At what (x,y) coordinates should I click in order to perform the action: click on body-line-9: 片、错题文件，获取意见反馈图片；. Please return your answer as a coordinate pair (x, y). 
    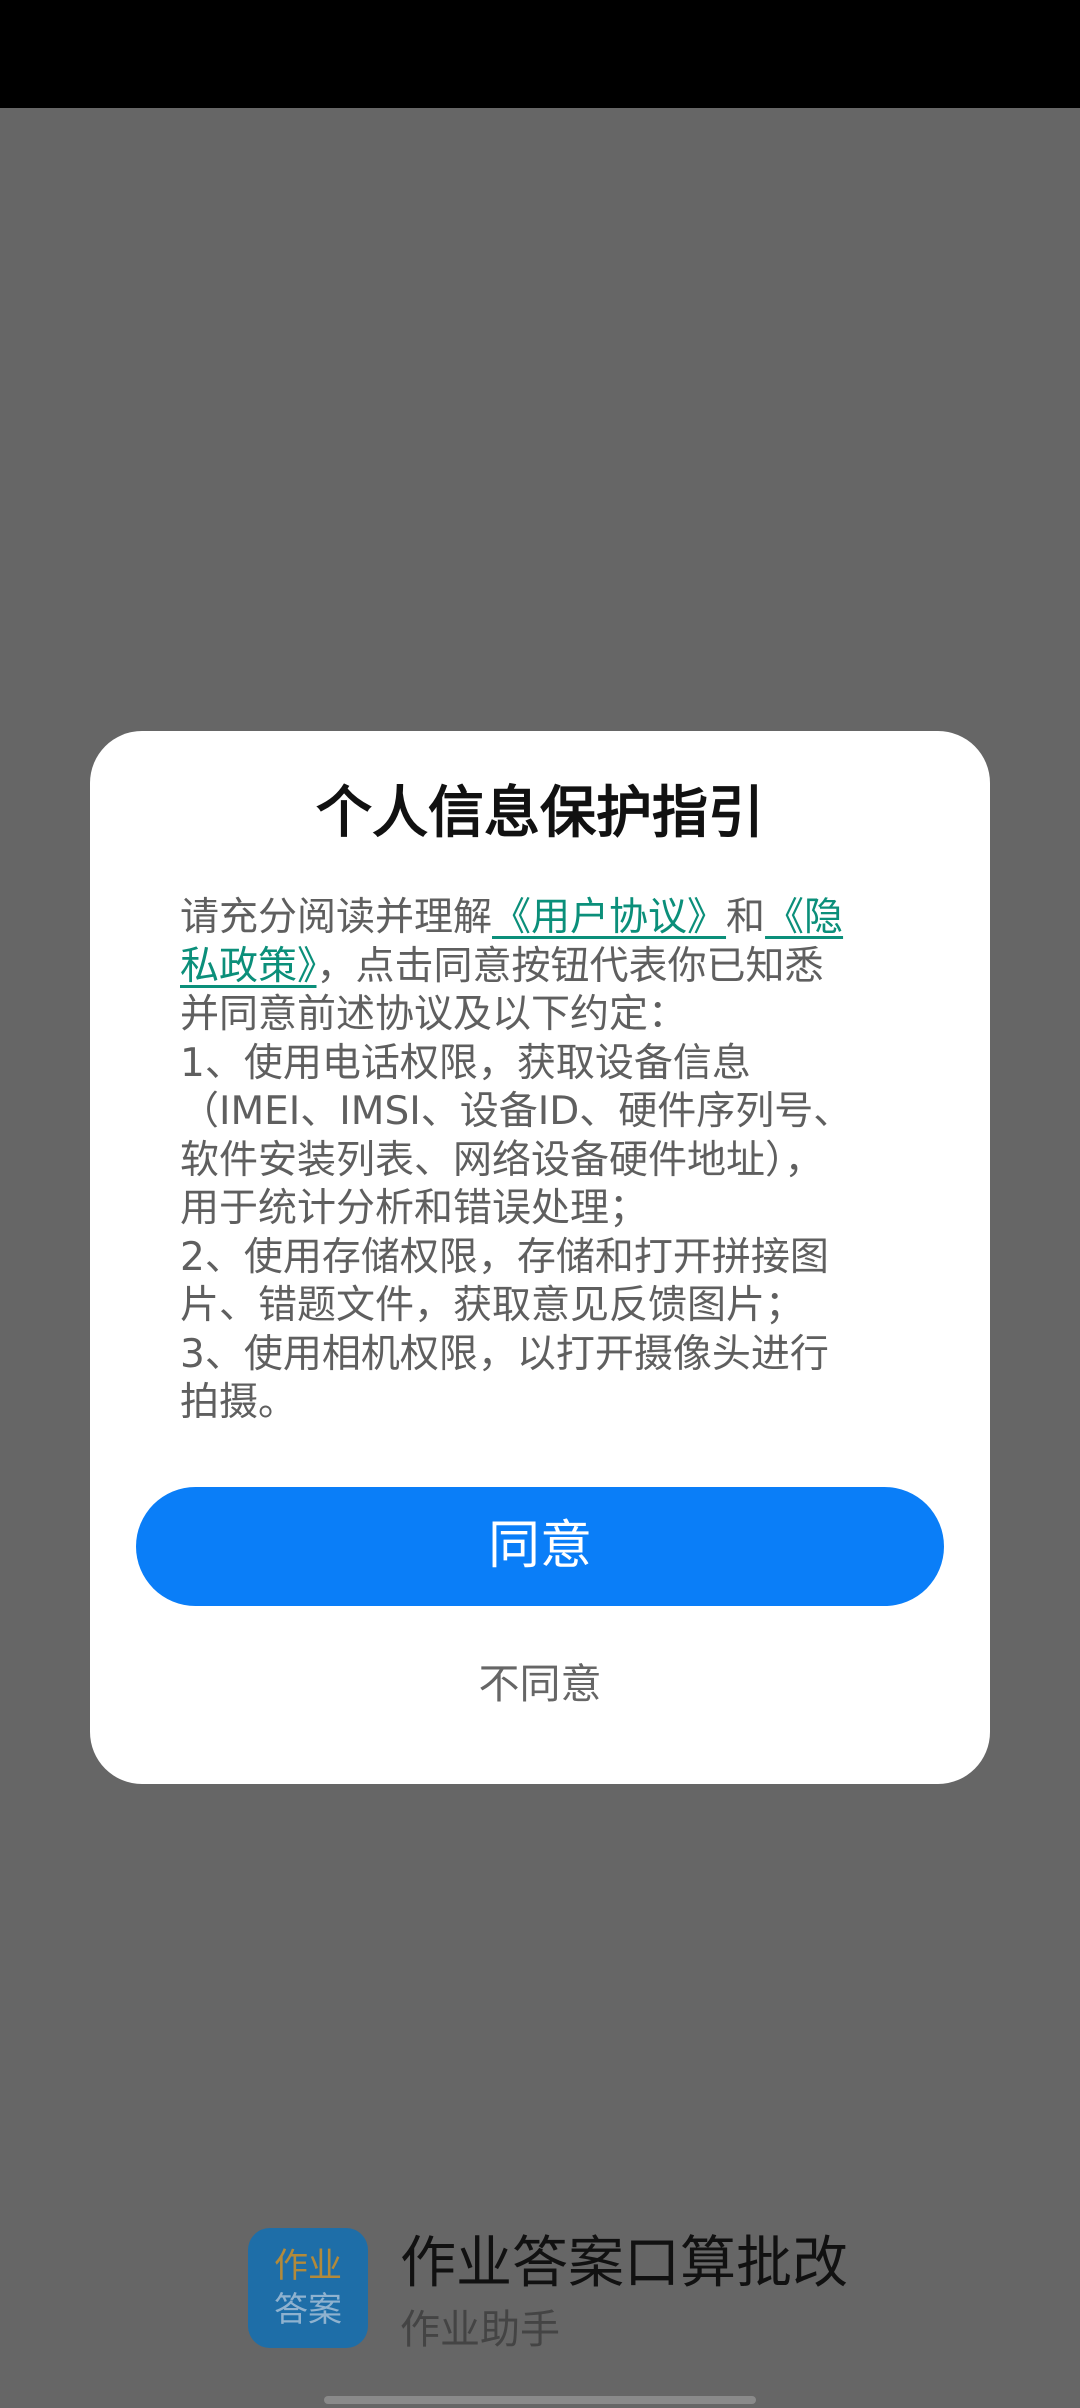
    Looking at the image, I should click on (492, 1305).